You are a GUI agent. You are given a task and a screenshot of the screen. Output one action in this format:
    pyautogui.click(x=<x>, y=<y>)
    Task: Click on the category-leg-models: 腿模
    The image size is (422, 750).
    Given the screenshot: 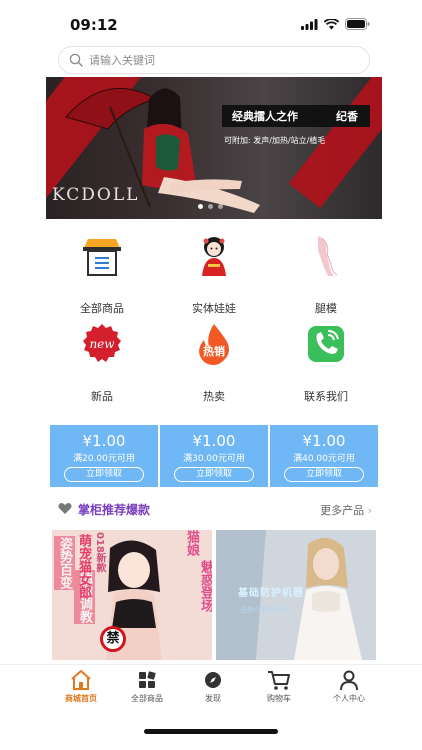 What is the action you would take?
    pyautogui.click(x=326, y=275)
    